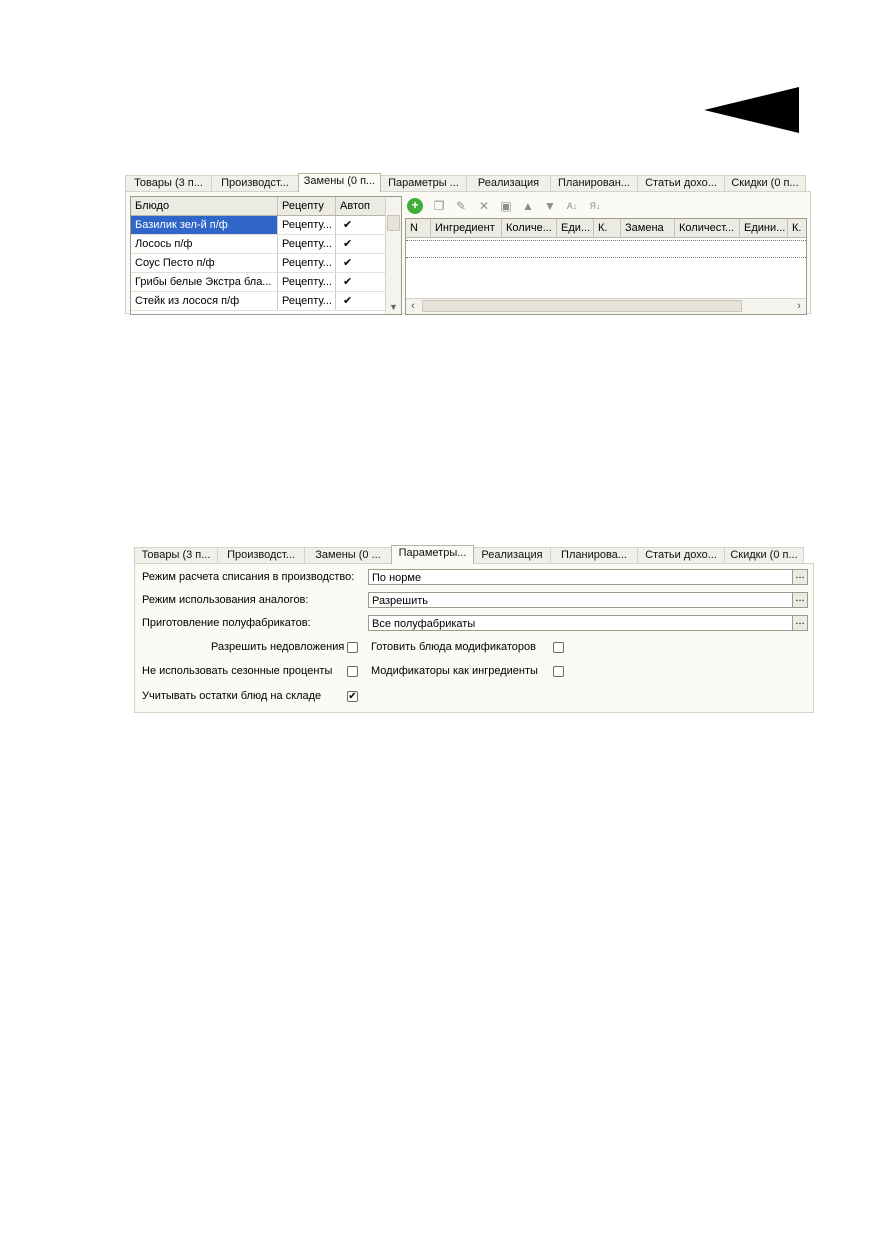 This screenshot has height=1239, width=875. Describe the element at coordinates (352, 647) in the screenshot. I see `allow-shortage-checkbox` at that location.